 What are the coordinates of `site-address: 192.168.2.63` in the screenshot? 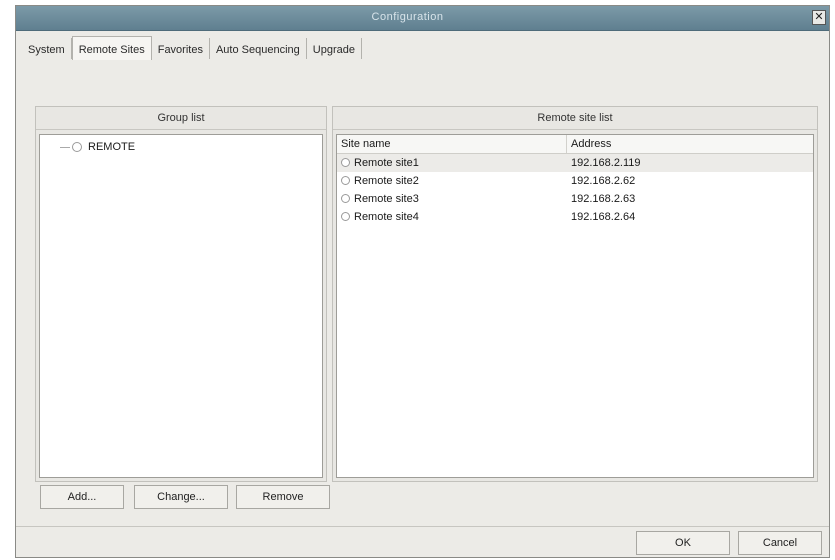 It's located at (603, 199).